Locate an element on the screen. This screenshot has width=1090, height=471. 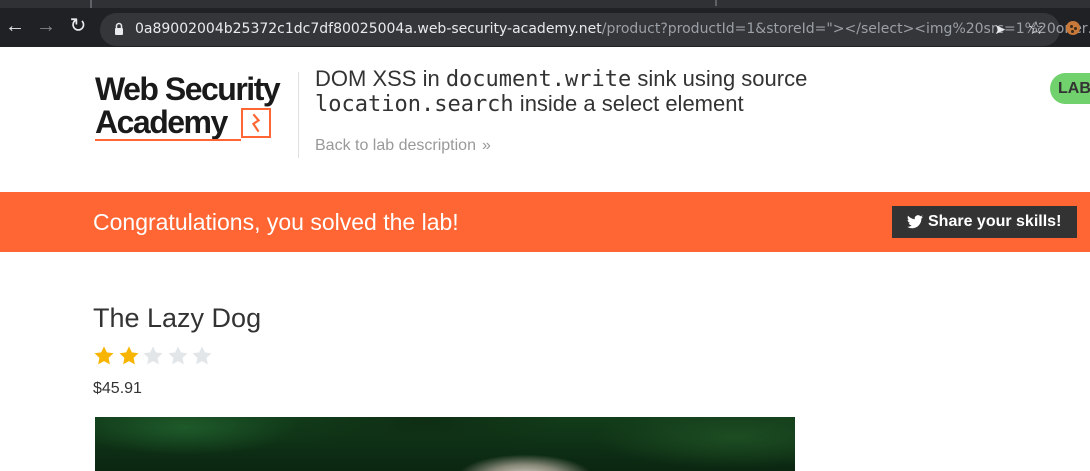
lab-status-badge: LAB is located at coordinates (1070, 88).